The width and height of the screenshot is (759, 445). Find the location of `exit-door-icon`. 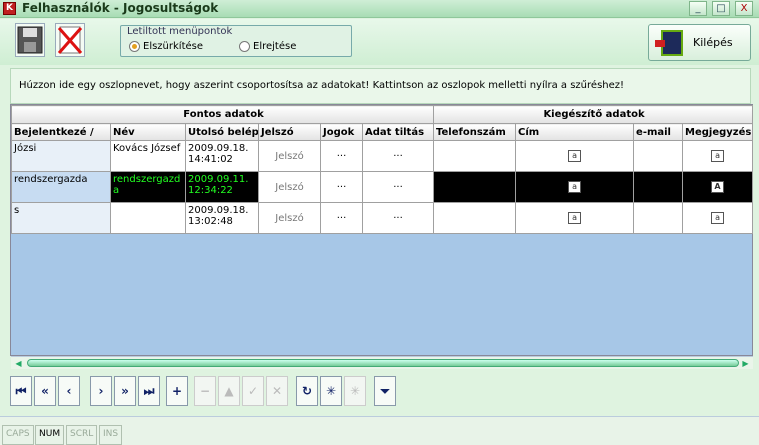

exit-door-icon is located at coordinates (669, 42).